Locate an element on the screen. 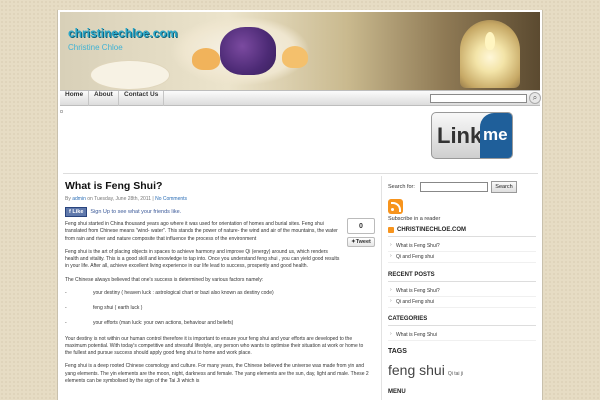 Image resolution: width=600 pixels, height=400 pixels. post-comments-link: No Comments is located at coordinates (171, 199).